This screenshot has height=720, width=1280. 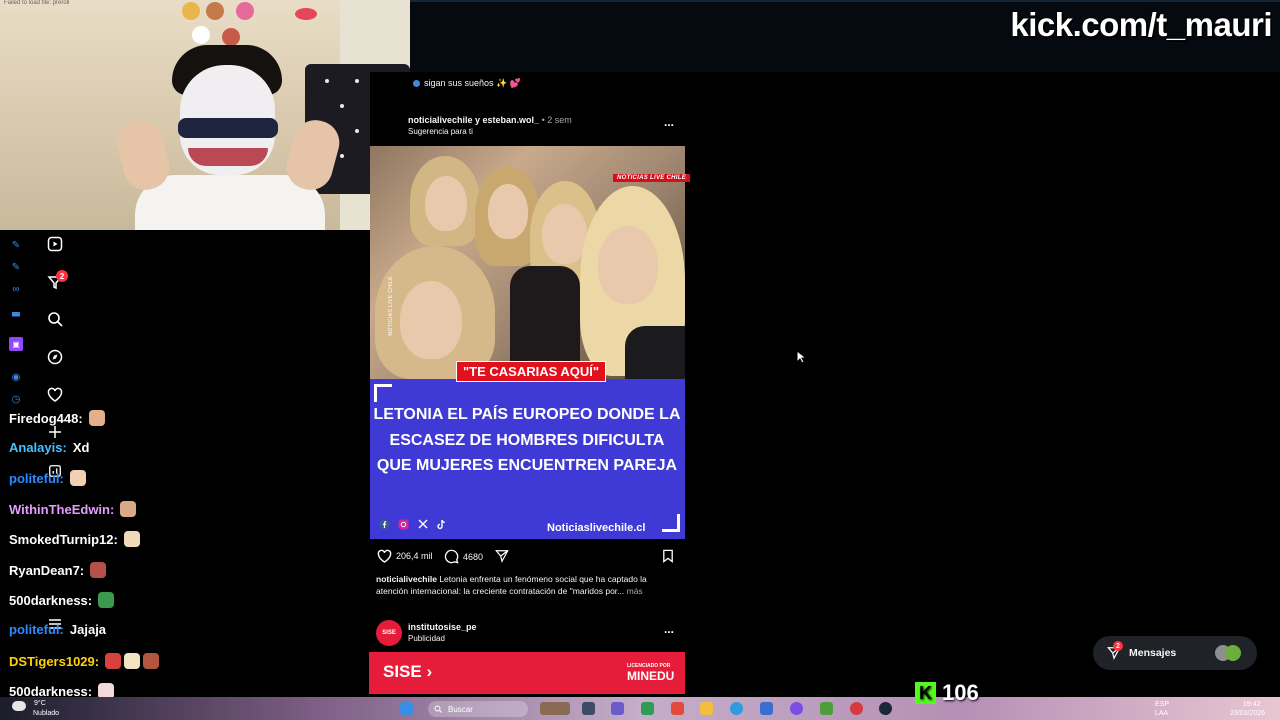 I want to click on store-icon, so click(x=766, y=708).